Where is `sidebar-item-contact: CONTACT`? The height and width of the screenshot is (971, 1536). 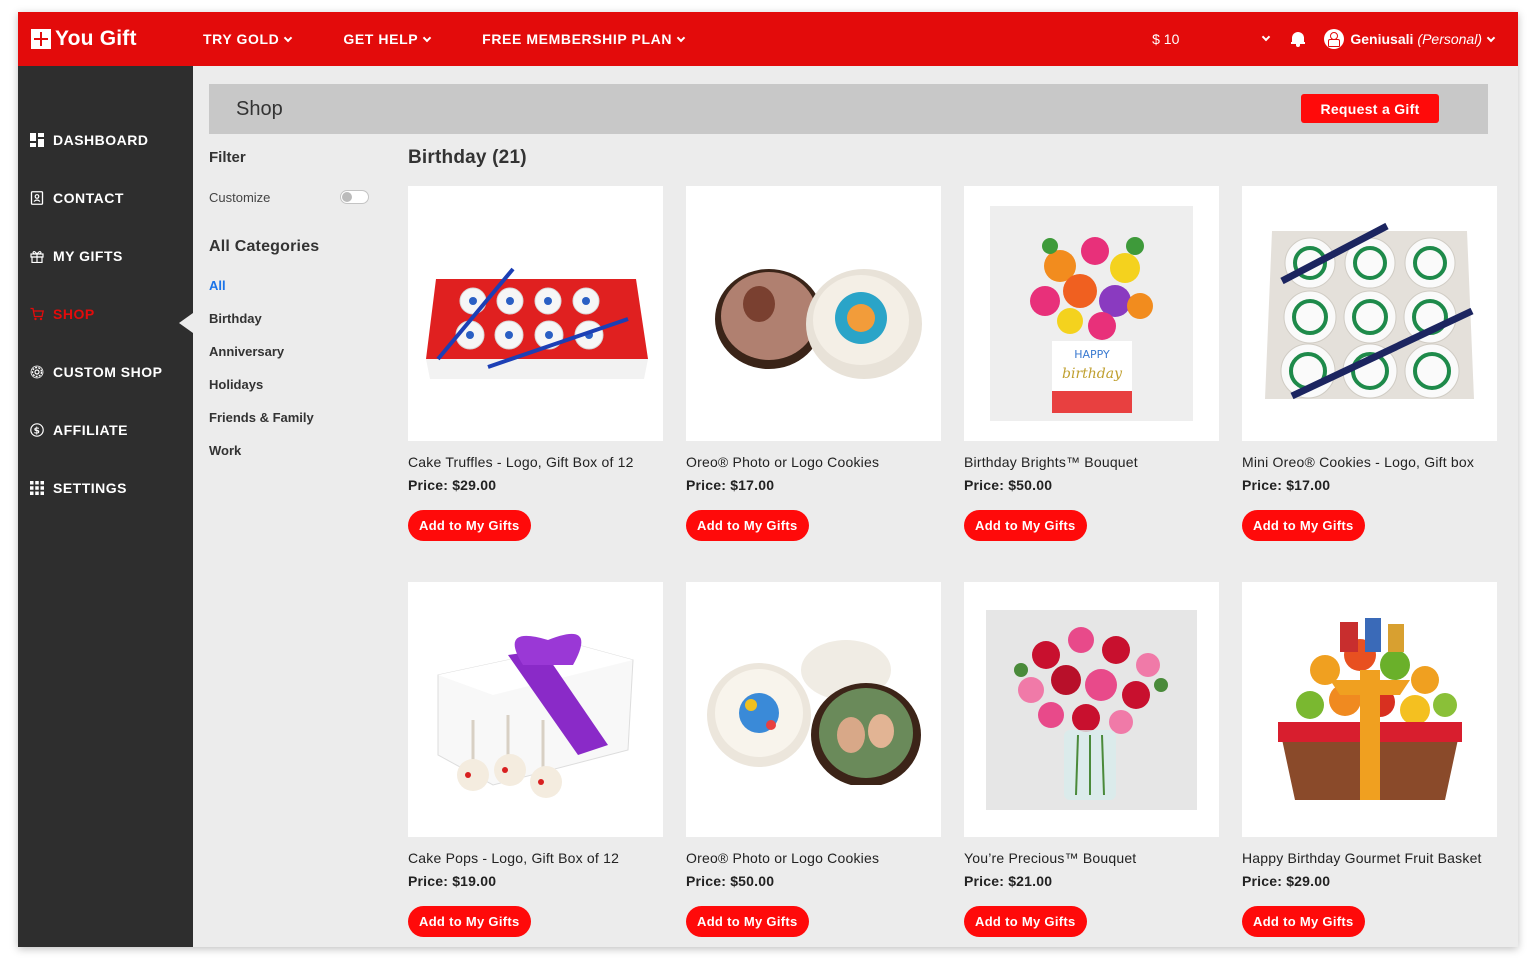
sidebar-item-contact: CONTACT is located at coordinates (105, 198).